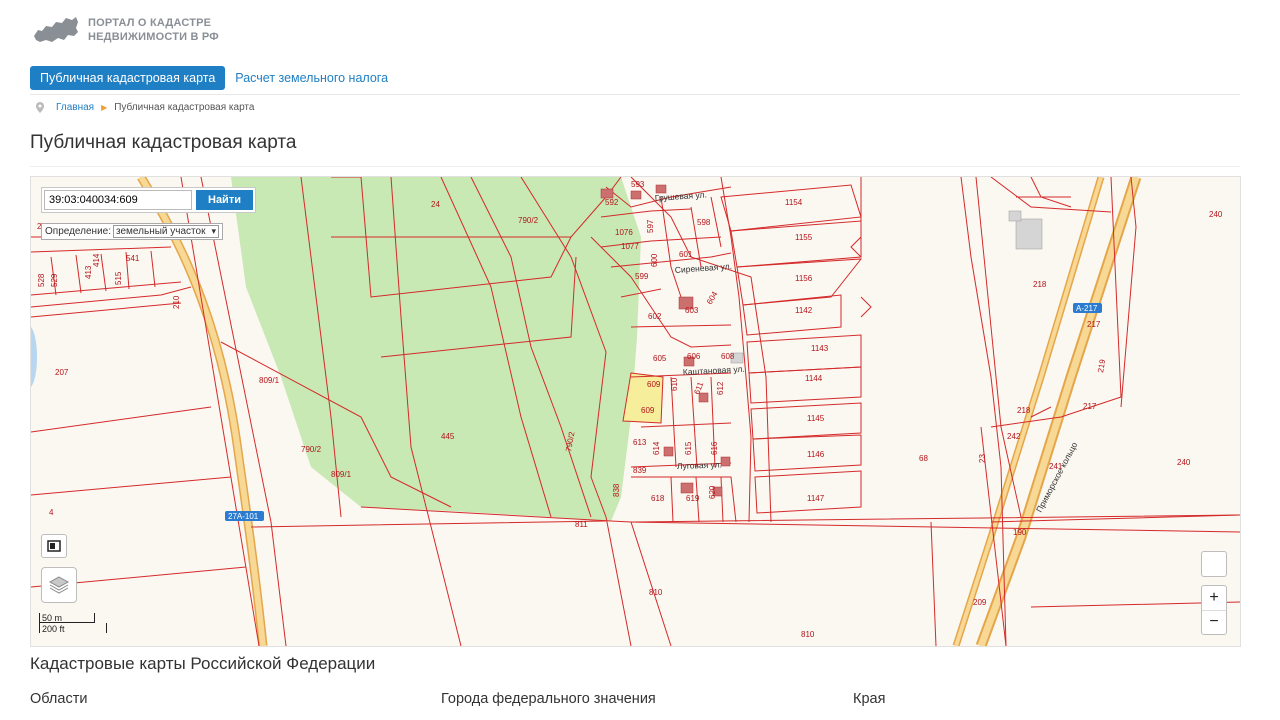  I want to click on parcel-label: 618, so click(658, 498).